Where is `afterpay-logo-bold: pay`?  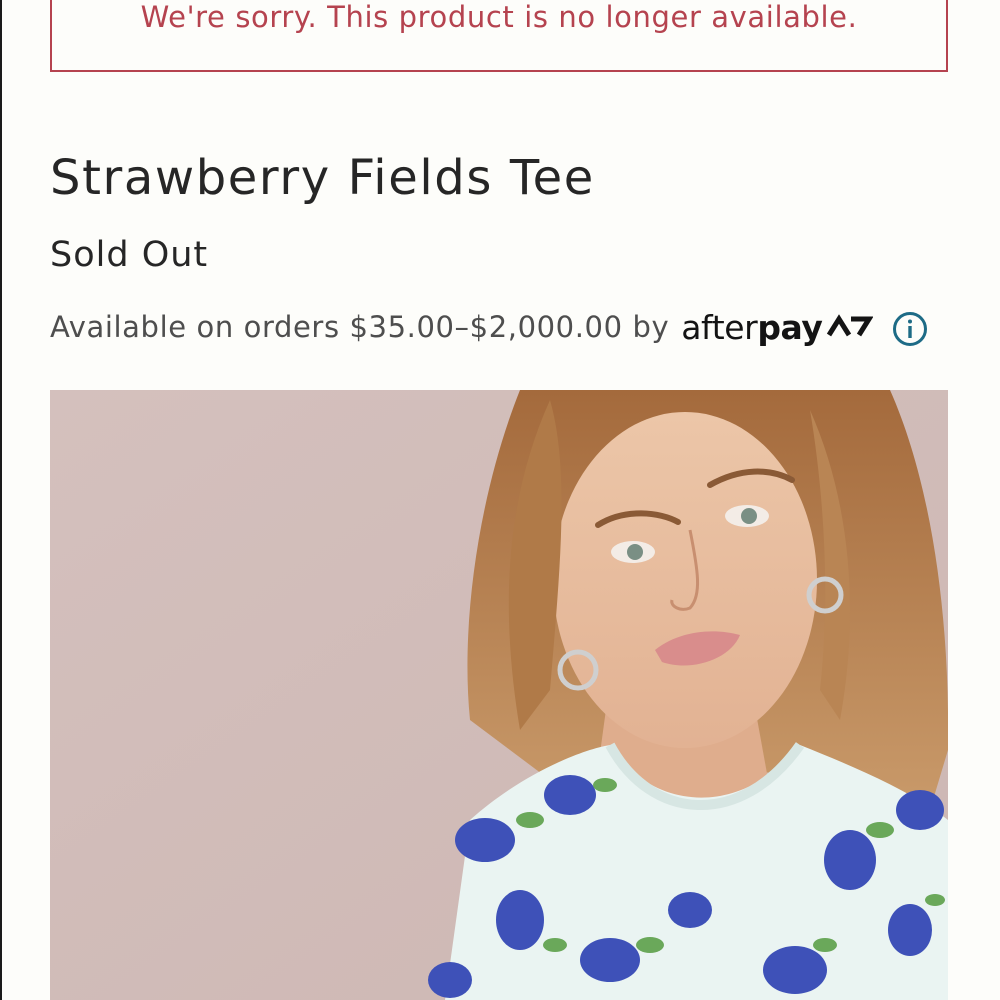
afterpay-logo-bold: pay is located at coordinates (790, 327).